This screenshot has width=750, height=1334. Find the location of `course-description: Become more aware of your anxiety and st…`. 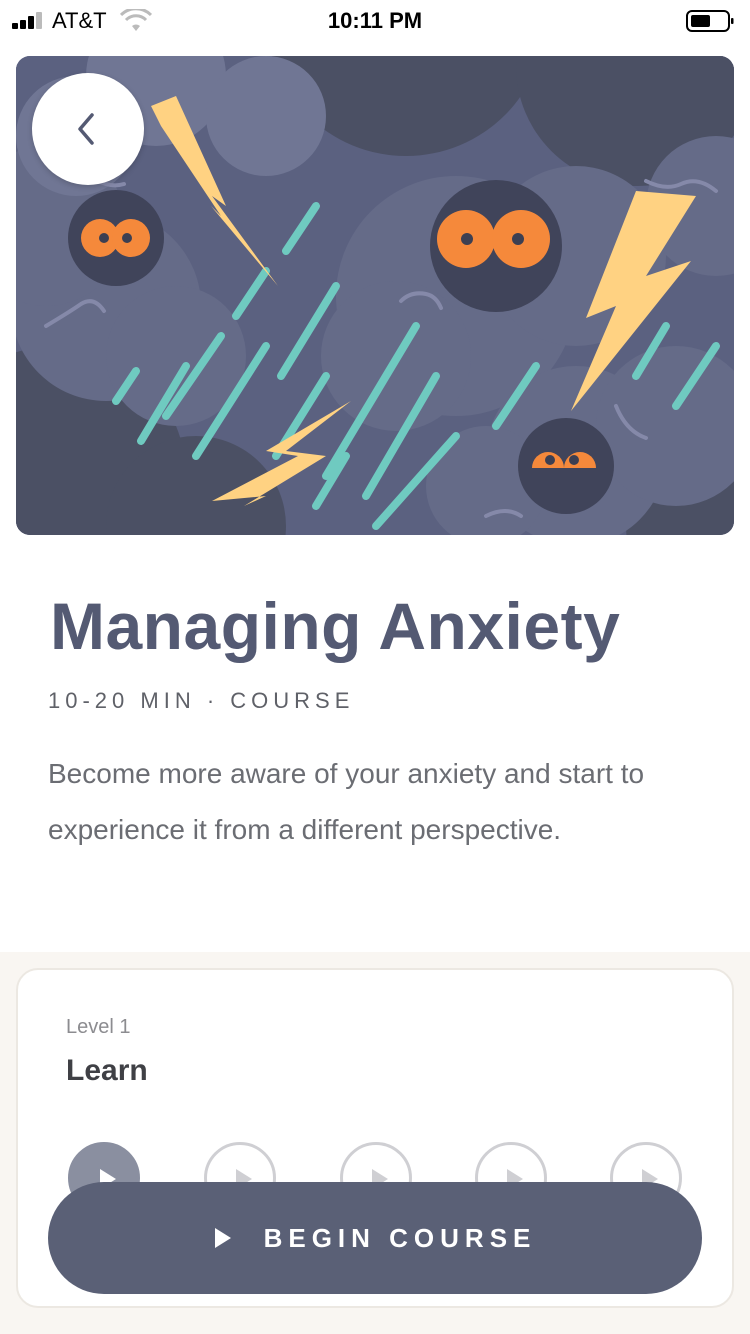

course-description: Become more aware of your anxiety and st… is located at coordinates (346, 801).